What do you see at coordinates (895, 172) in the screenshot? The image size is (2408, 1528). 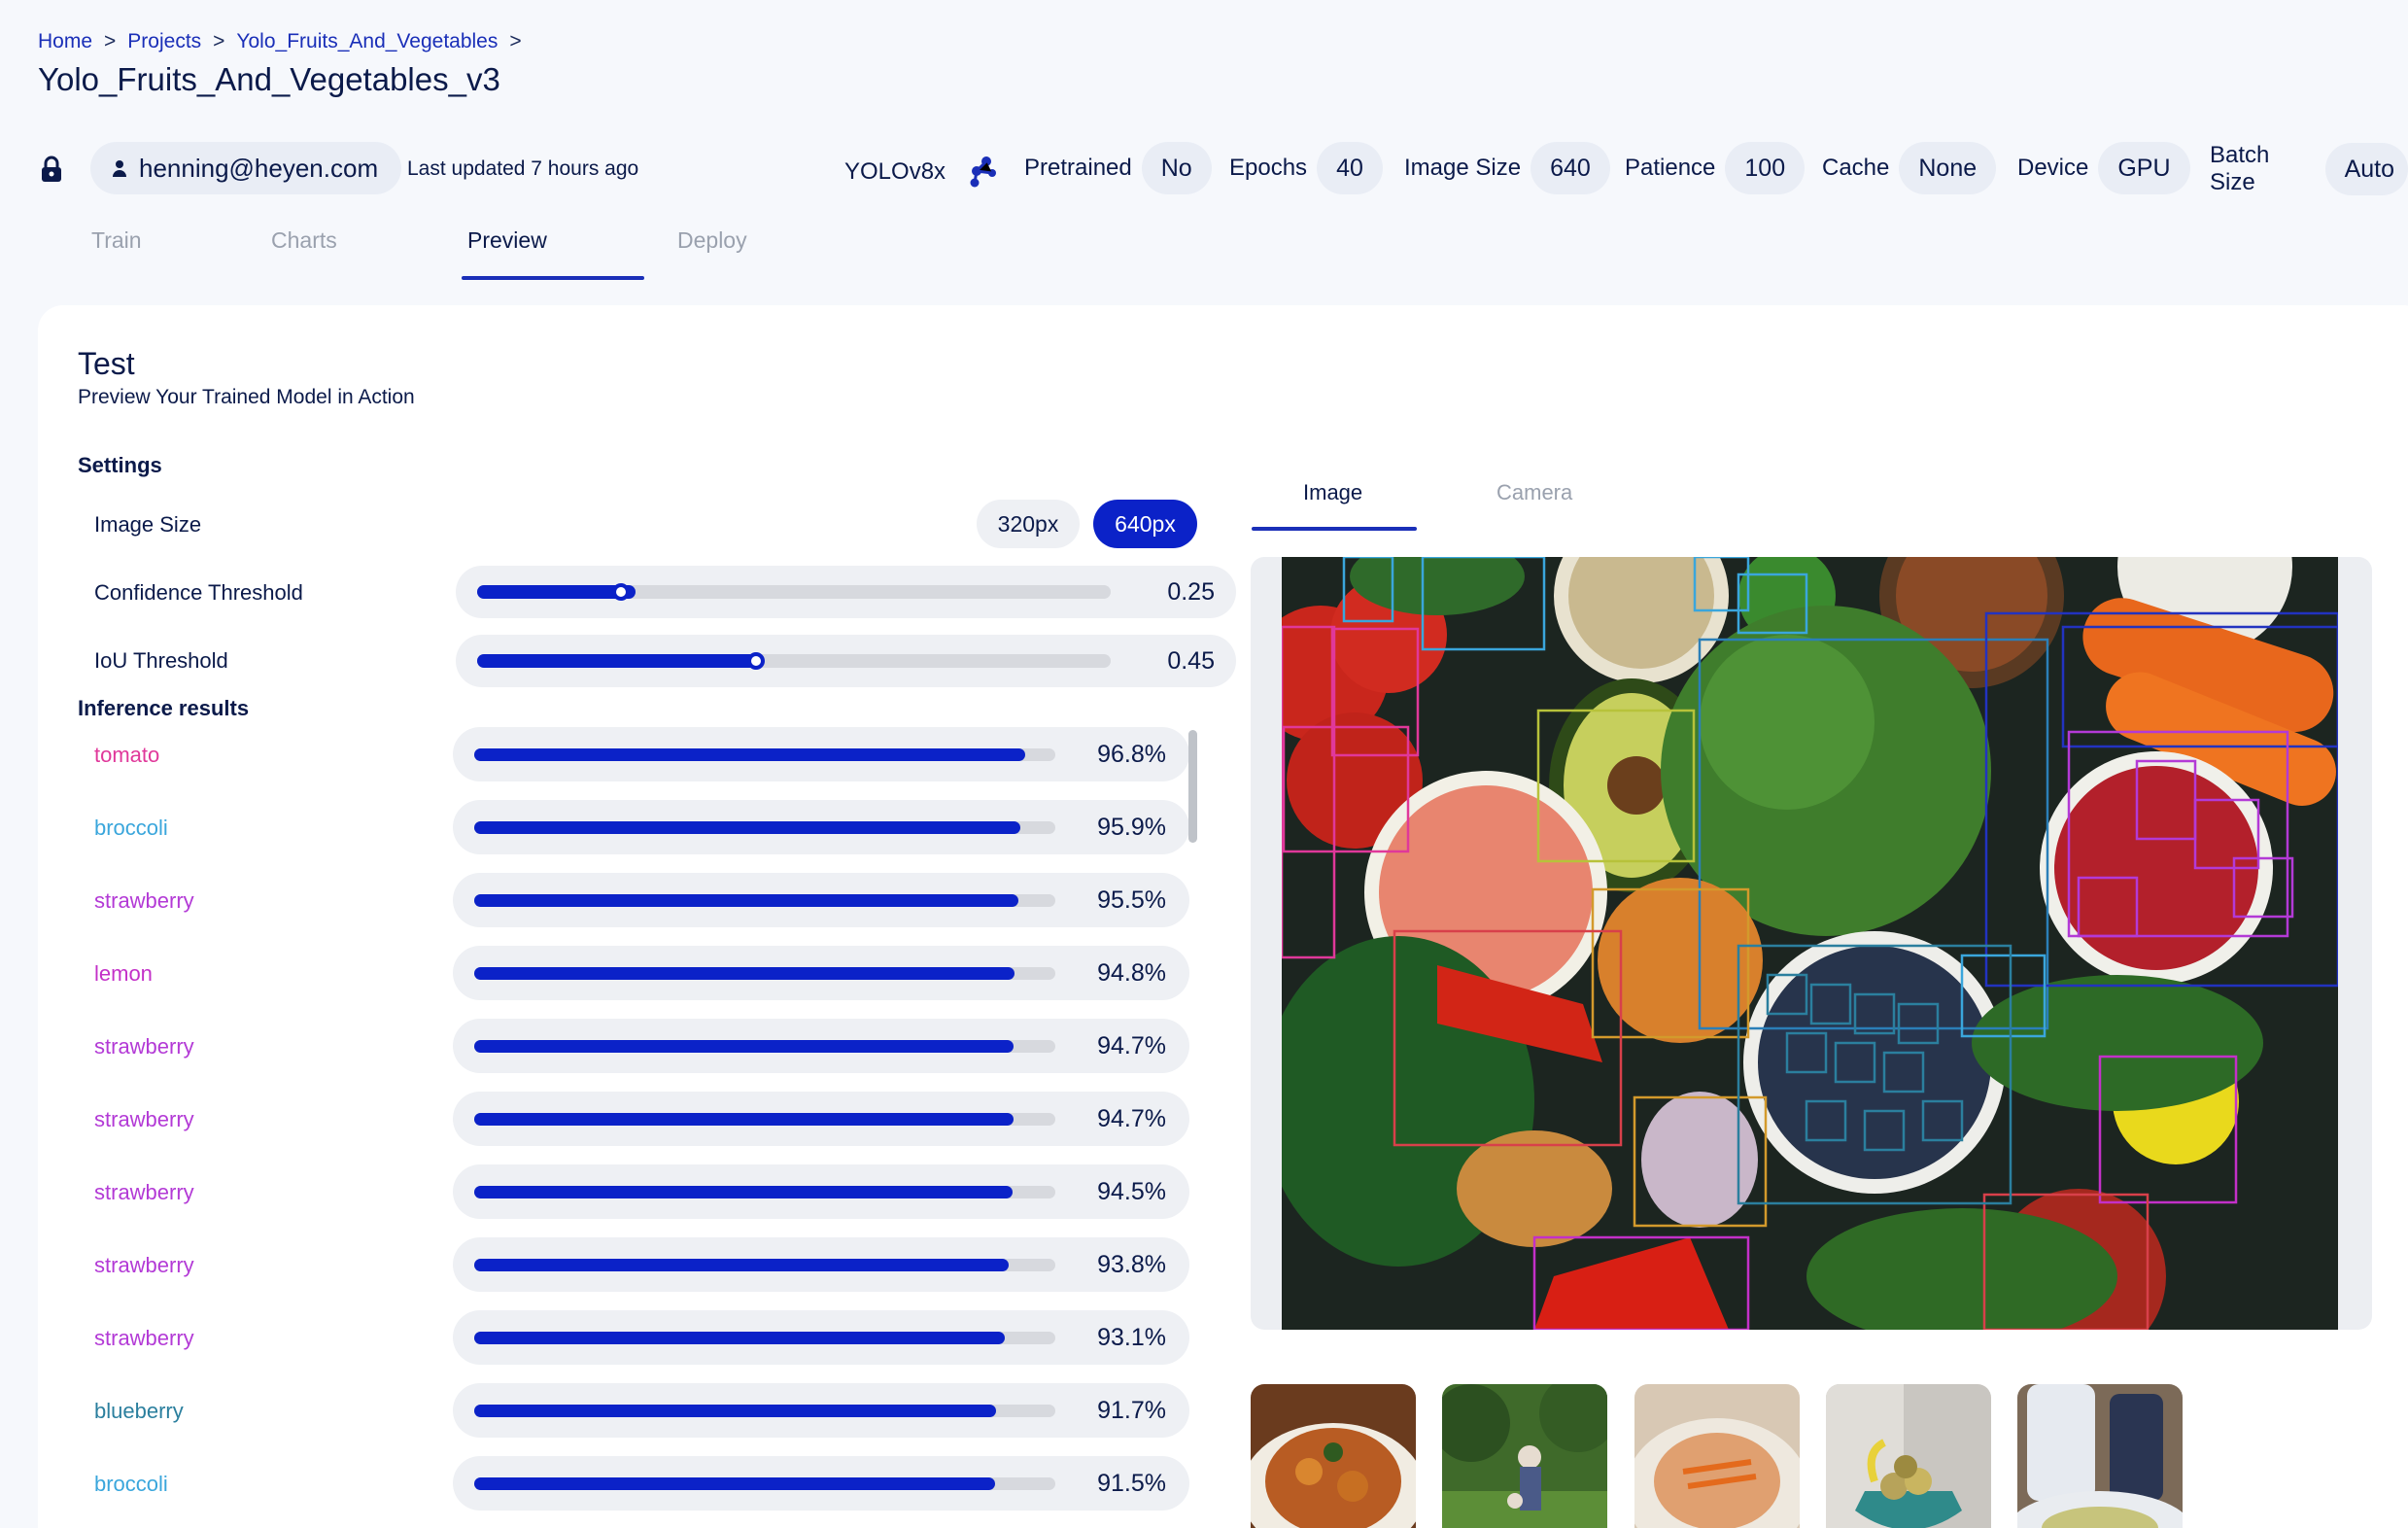 I see `model-label: YOLOv8x` at bounding box center [895, 172].